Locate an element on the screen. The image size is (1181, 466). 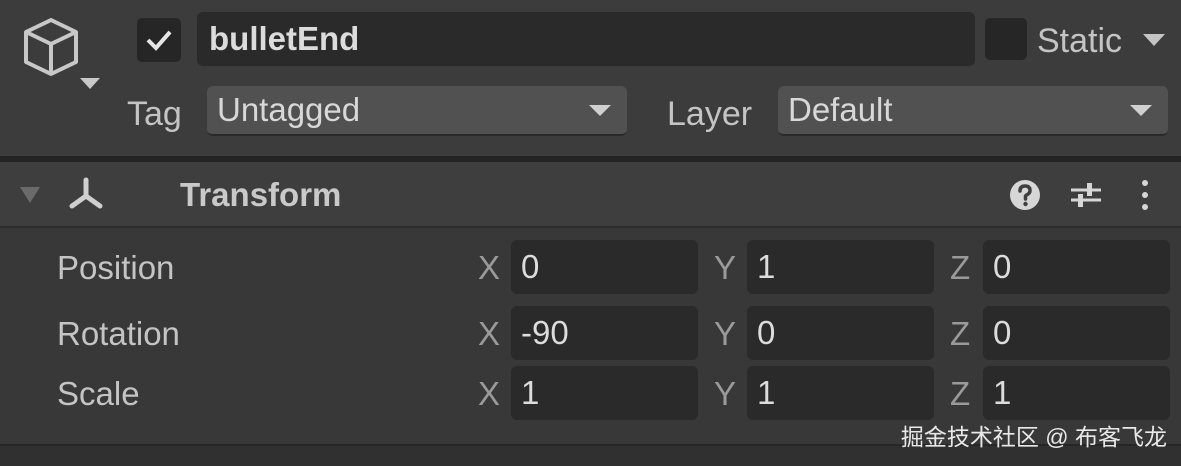
transform-axes-icon is located at coordinates (86, 196).